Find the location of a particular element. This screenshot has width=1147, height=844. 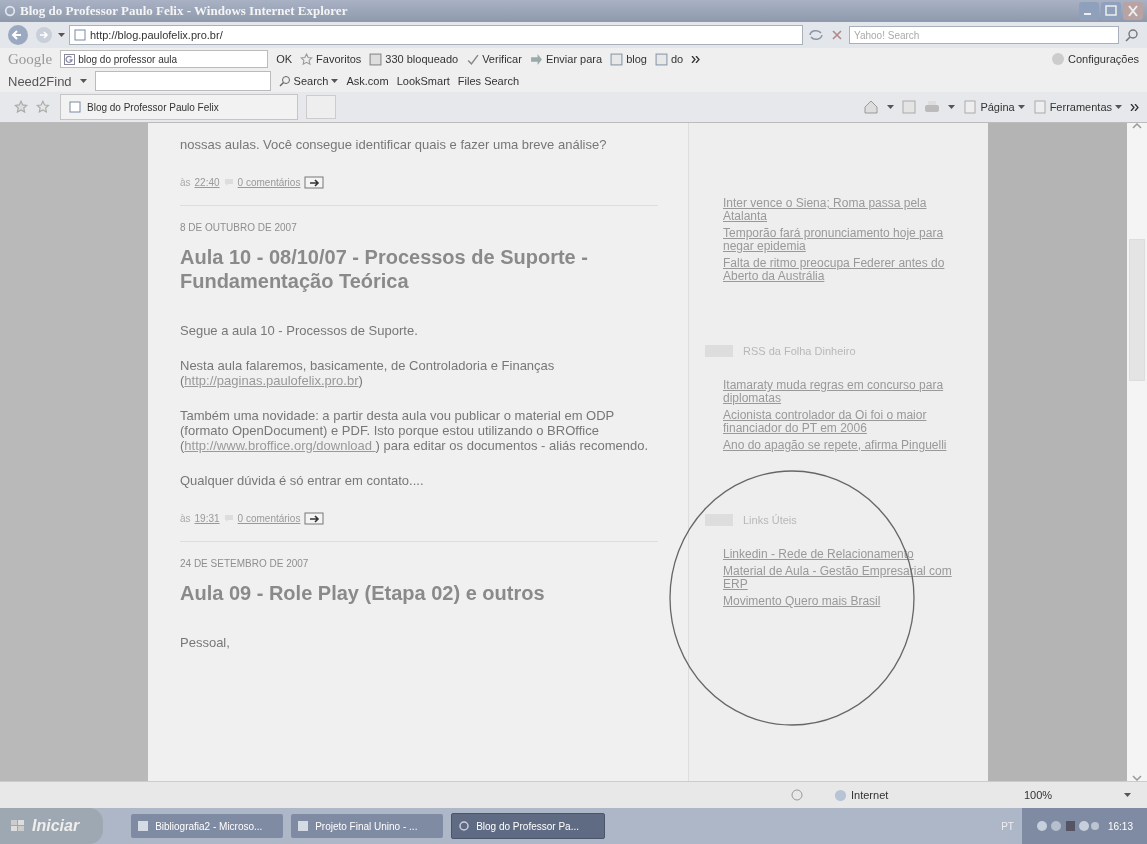

sidebar-link: Movimento Quero mais Brasil is located at coordinates (843, 601).